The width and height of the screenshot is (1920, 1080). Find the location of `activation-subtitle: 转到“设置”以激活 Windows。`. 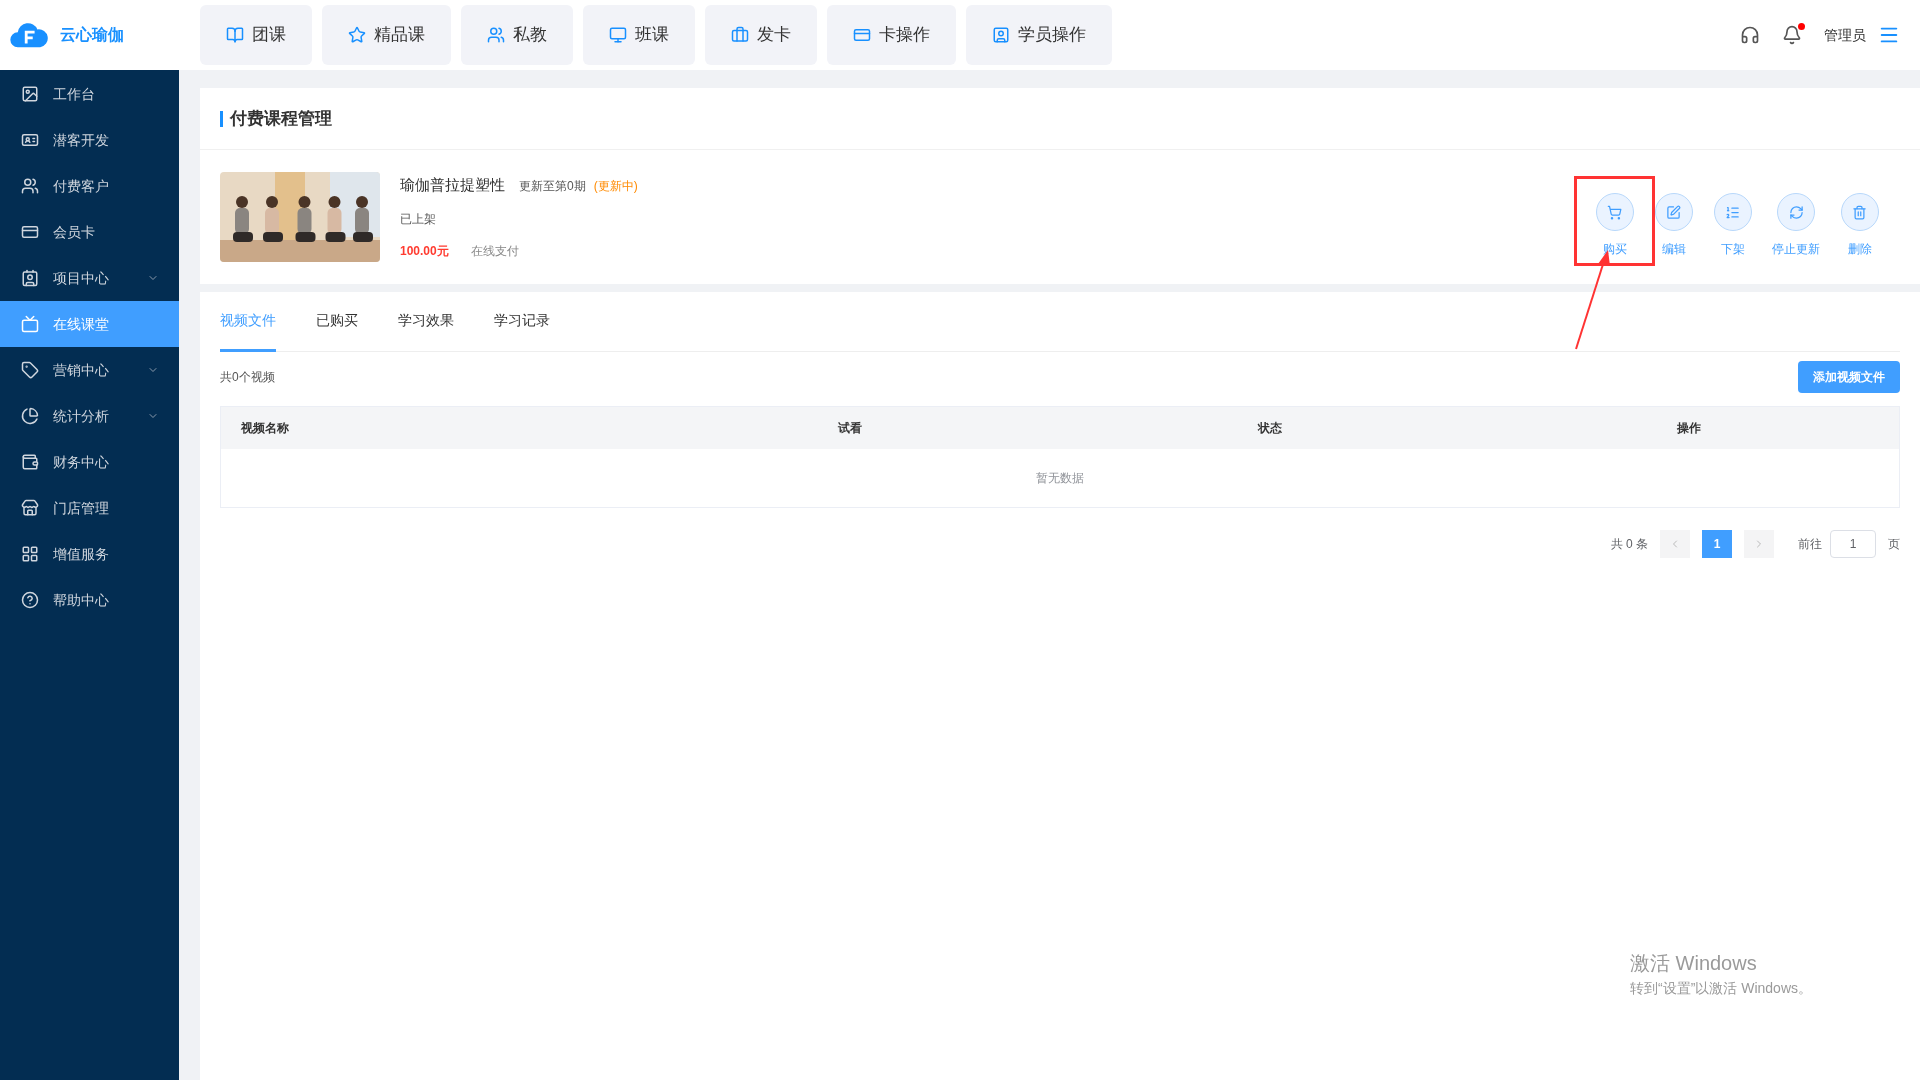

activation-subtitle: 转到“设置”以激活 Windows。 is located at coordinates (1721, 988).